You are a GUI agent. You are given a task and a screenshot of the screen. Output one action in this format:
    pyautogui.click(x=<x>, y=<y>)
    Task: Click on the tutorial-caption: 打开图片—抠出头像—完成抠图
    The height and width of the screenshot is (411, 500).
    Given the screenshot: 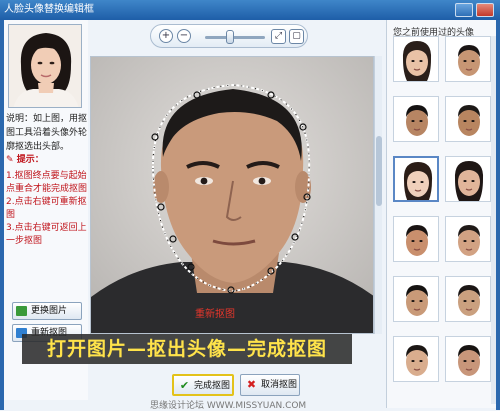 What is the action you would take?
    pyautogui.click(x=187, y=349)
    